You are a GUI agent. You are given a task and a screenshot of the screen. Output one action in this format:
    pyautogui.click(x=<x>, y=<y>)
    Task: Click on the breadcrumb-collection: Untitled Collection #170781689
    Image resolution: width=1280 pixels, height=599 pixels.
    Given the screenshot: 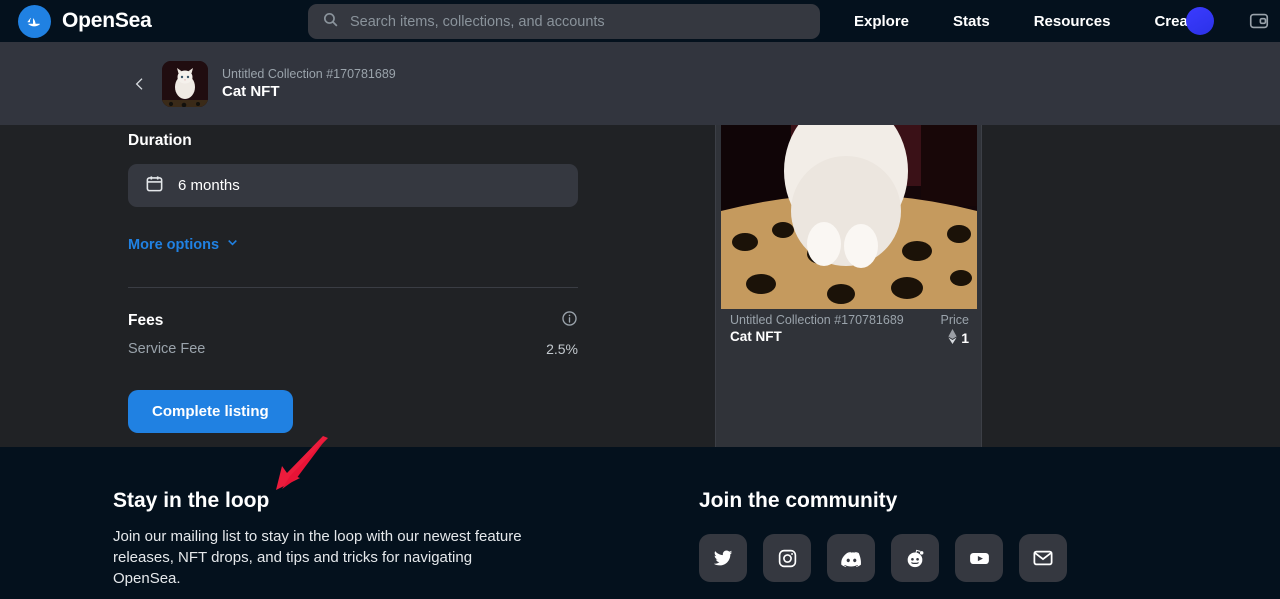 What is the action you would take?
    pyautogui.click(x=309, y=74)
    